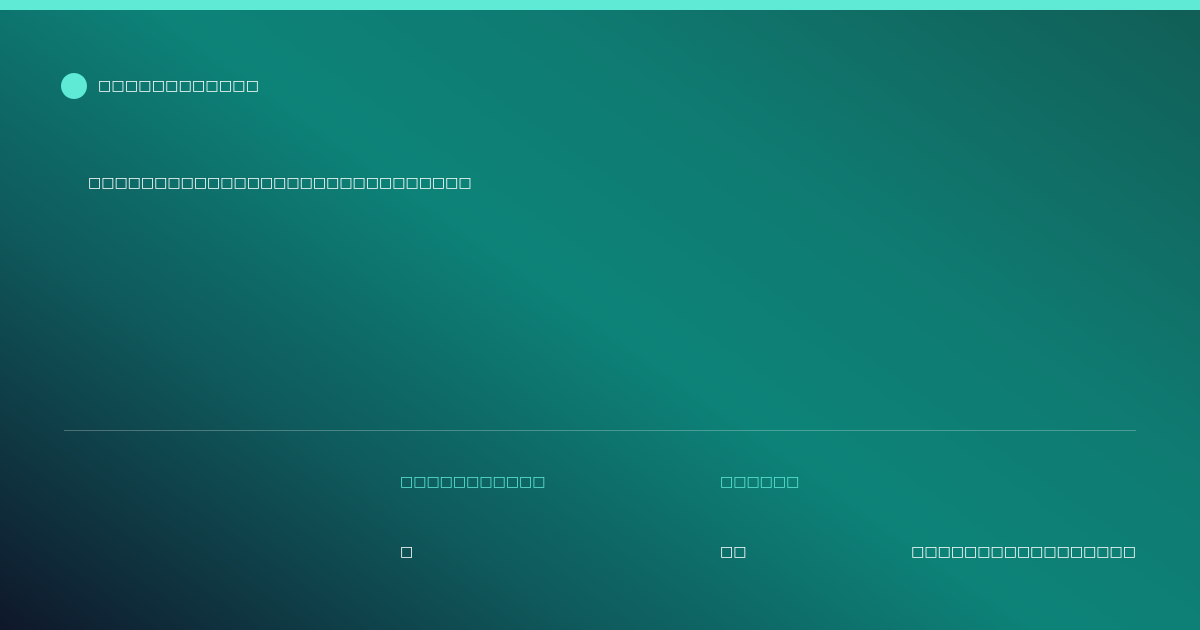  I want to click on brand-logo-dot, so click(74, 86).